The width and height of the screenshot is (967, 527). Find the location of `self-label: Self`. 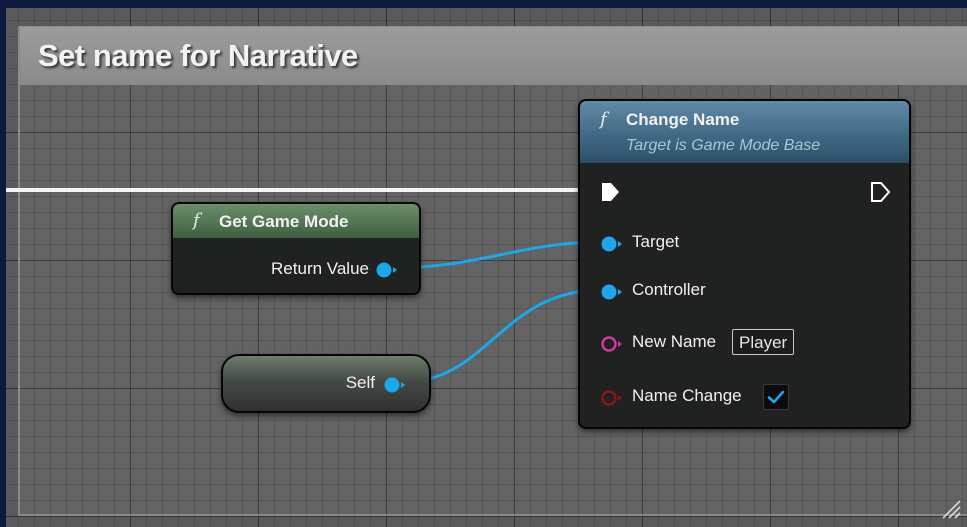

self-label: Self is located at coordinates (360, 382).